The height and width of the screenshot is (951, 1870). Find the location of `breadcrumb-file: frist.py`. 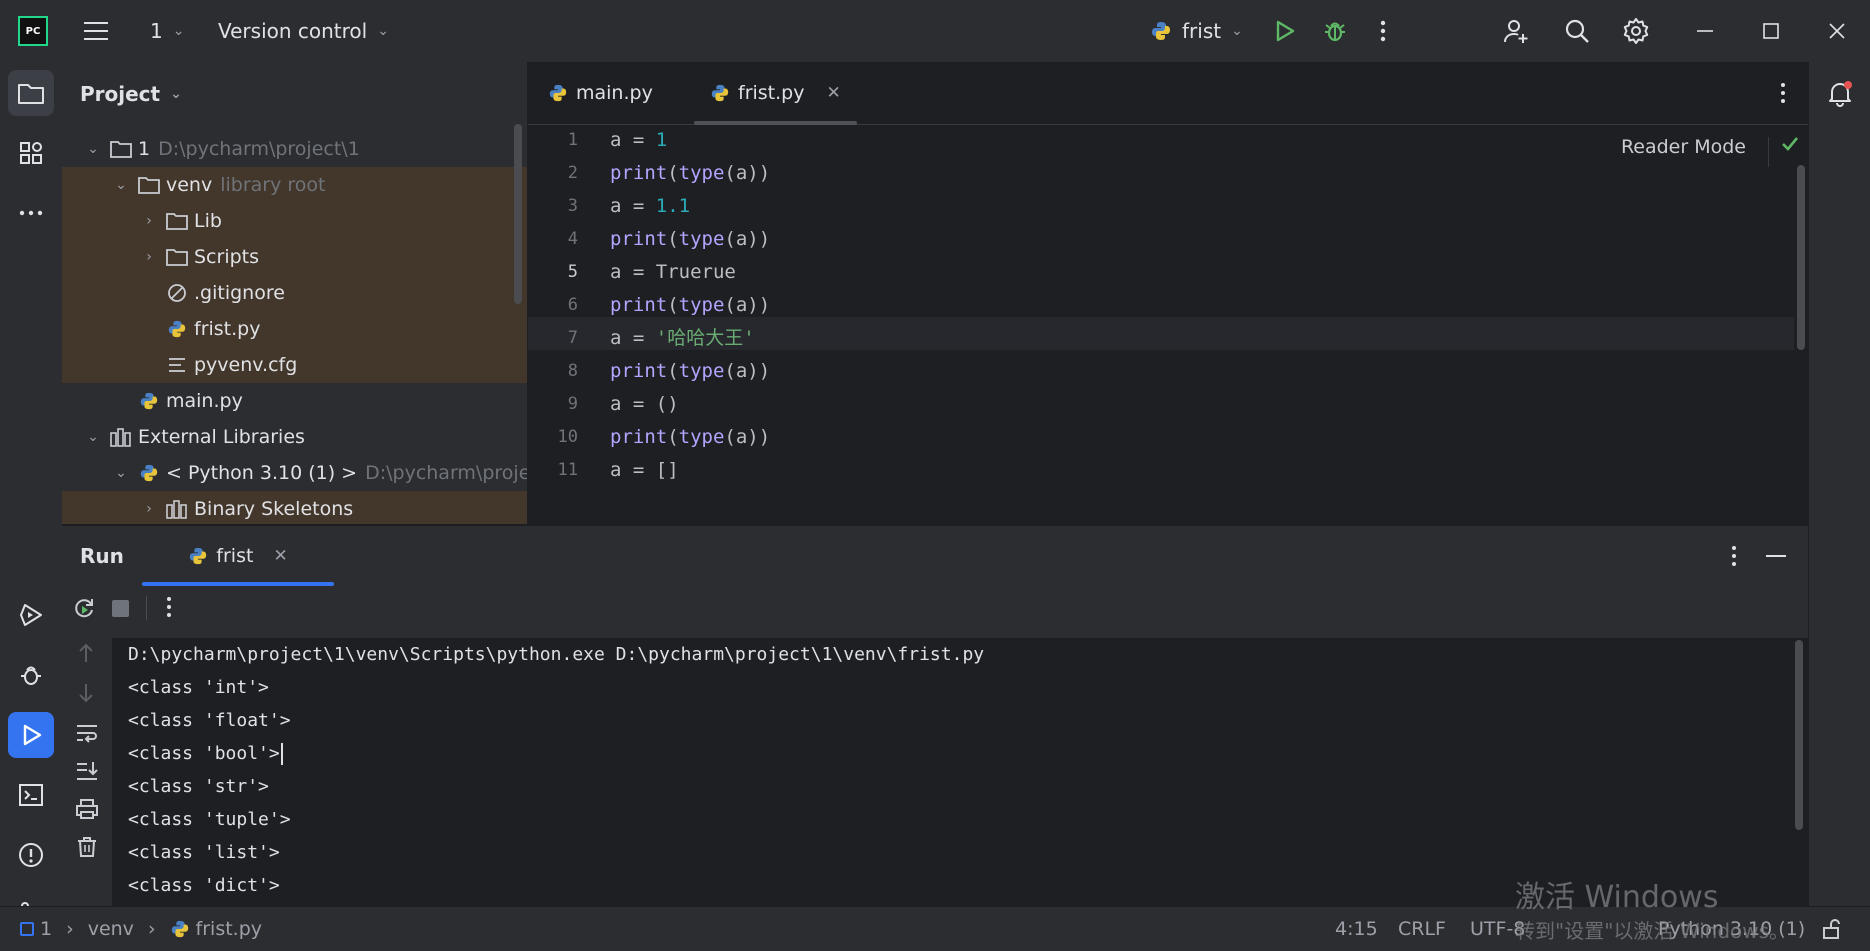

breadcrumb-file: frist.py is located at coordinates (229, 929).